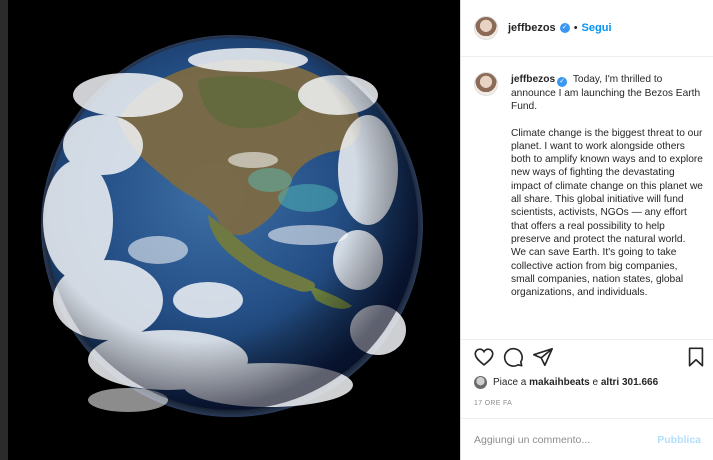  What do you see at coordinates (486, 84) in the screenshot?
I see `caption-avatar` at bounding box center [486, 84].